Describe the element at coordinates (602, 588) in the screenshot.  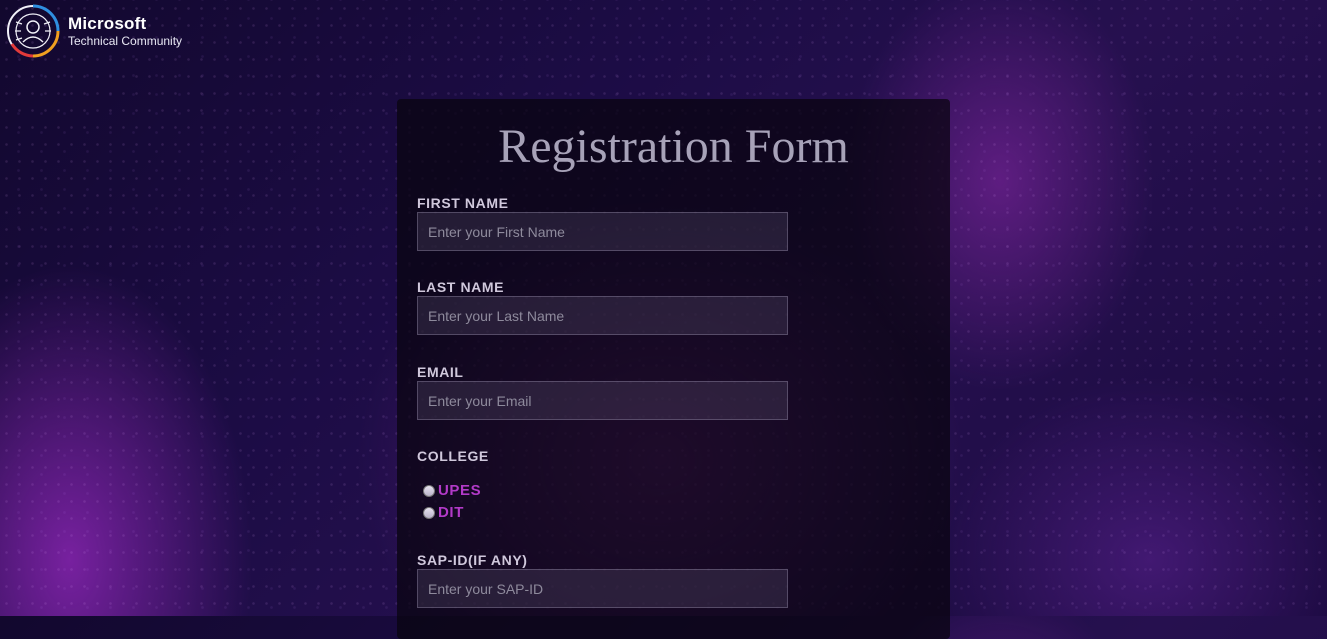
I see `sap-id-input` at that location.